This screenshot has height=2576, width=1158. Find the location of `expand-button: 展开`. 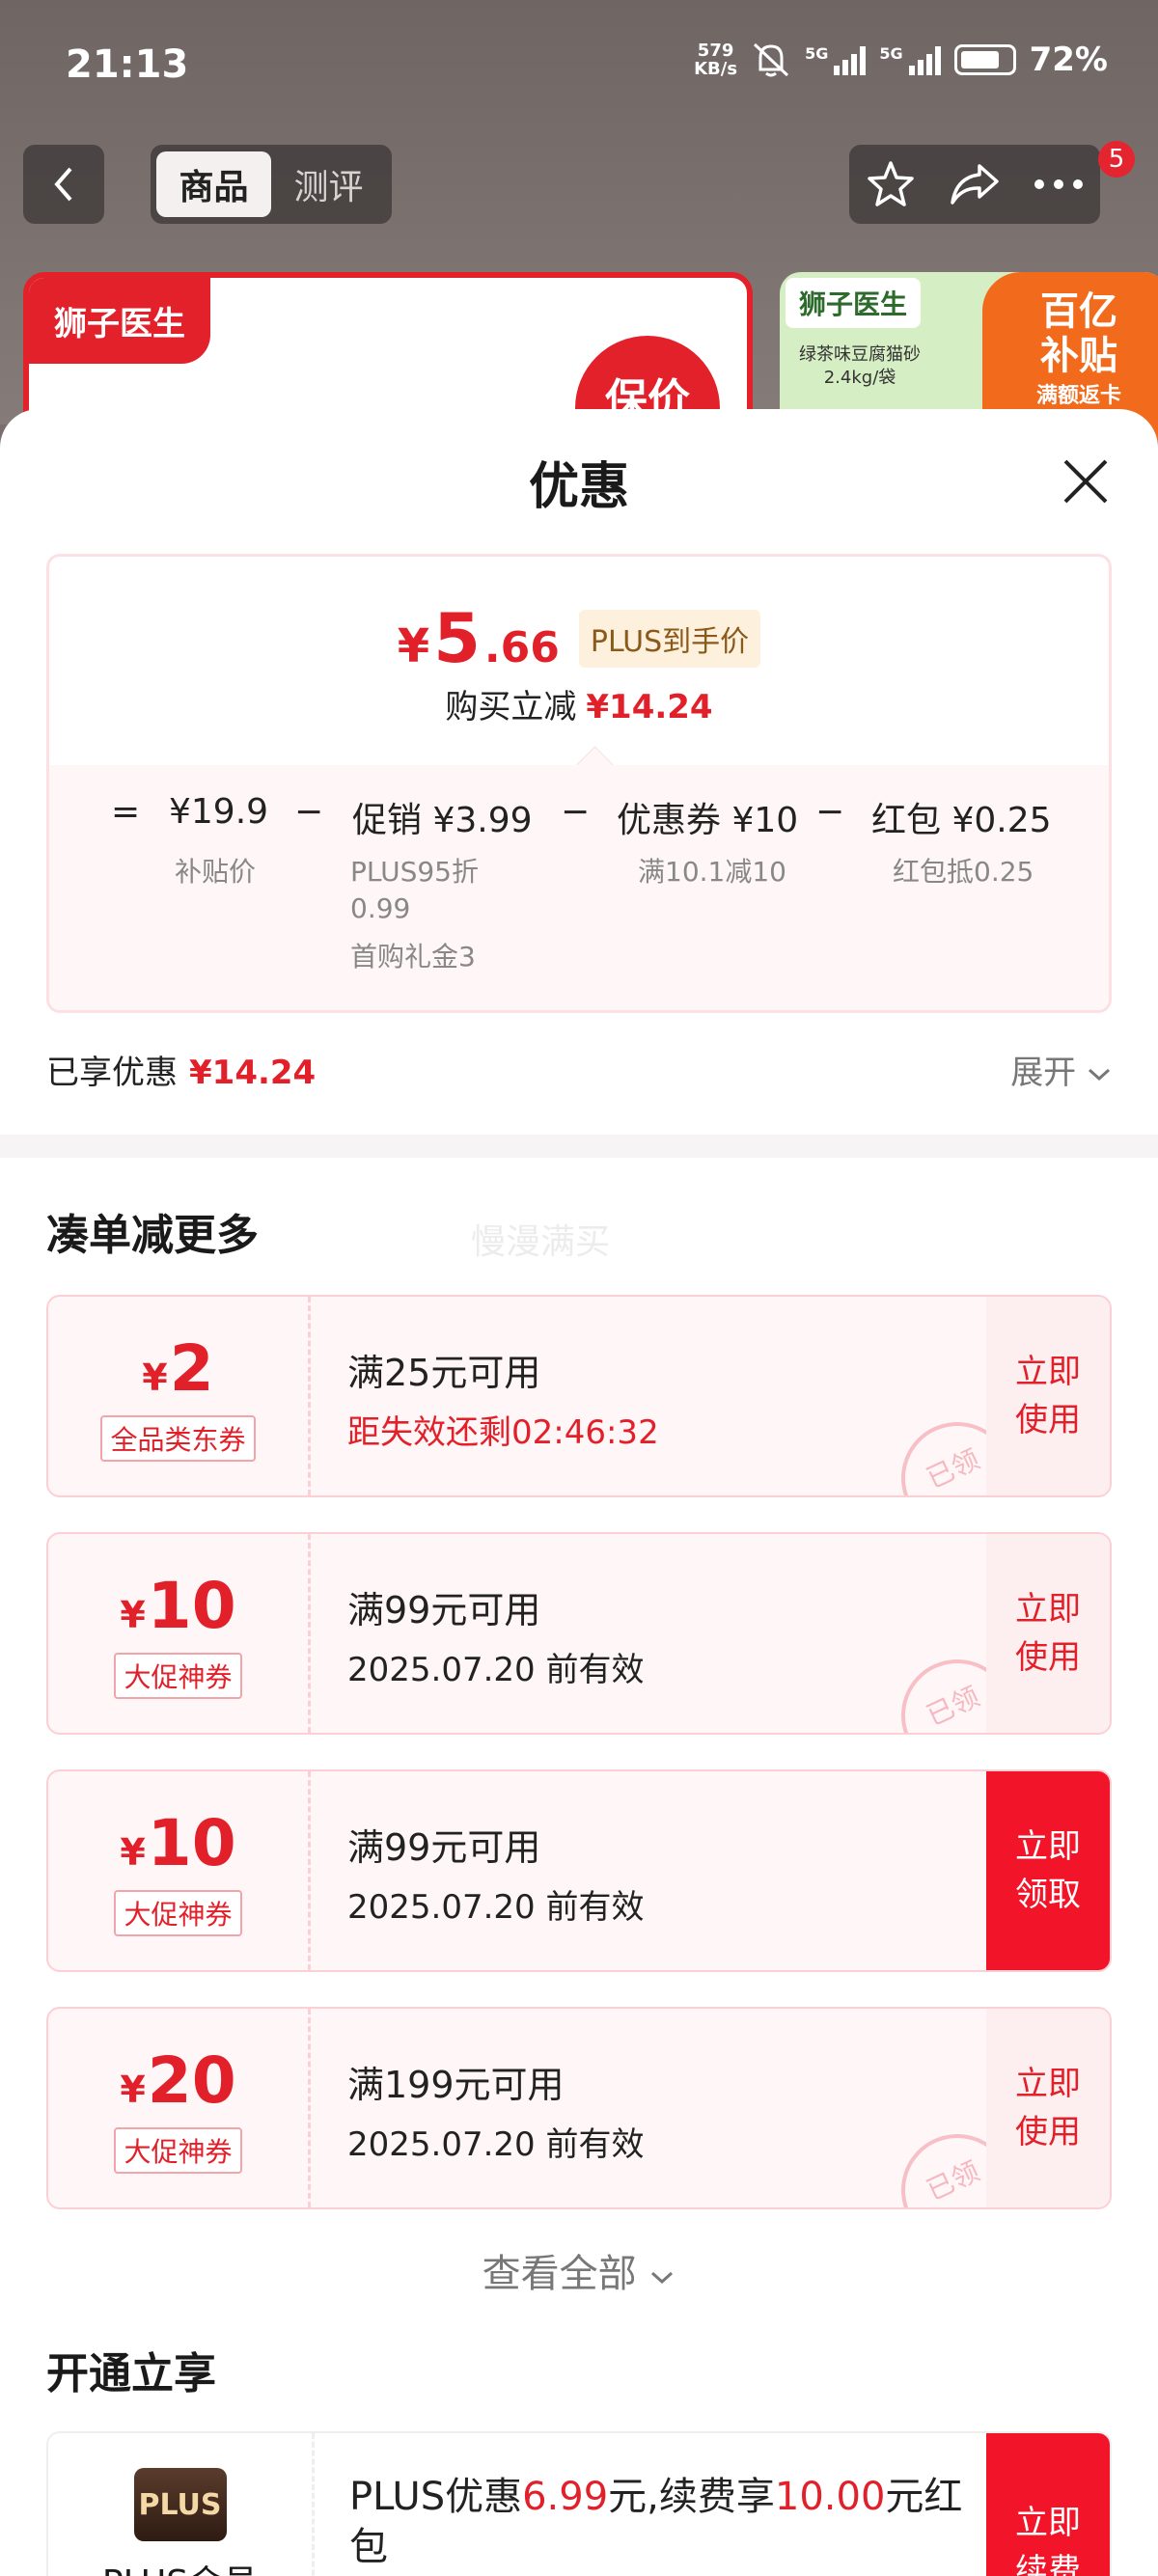

expand-button: 展开 is located at coordinates (1061, 1069).